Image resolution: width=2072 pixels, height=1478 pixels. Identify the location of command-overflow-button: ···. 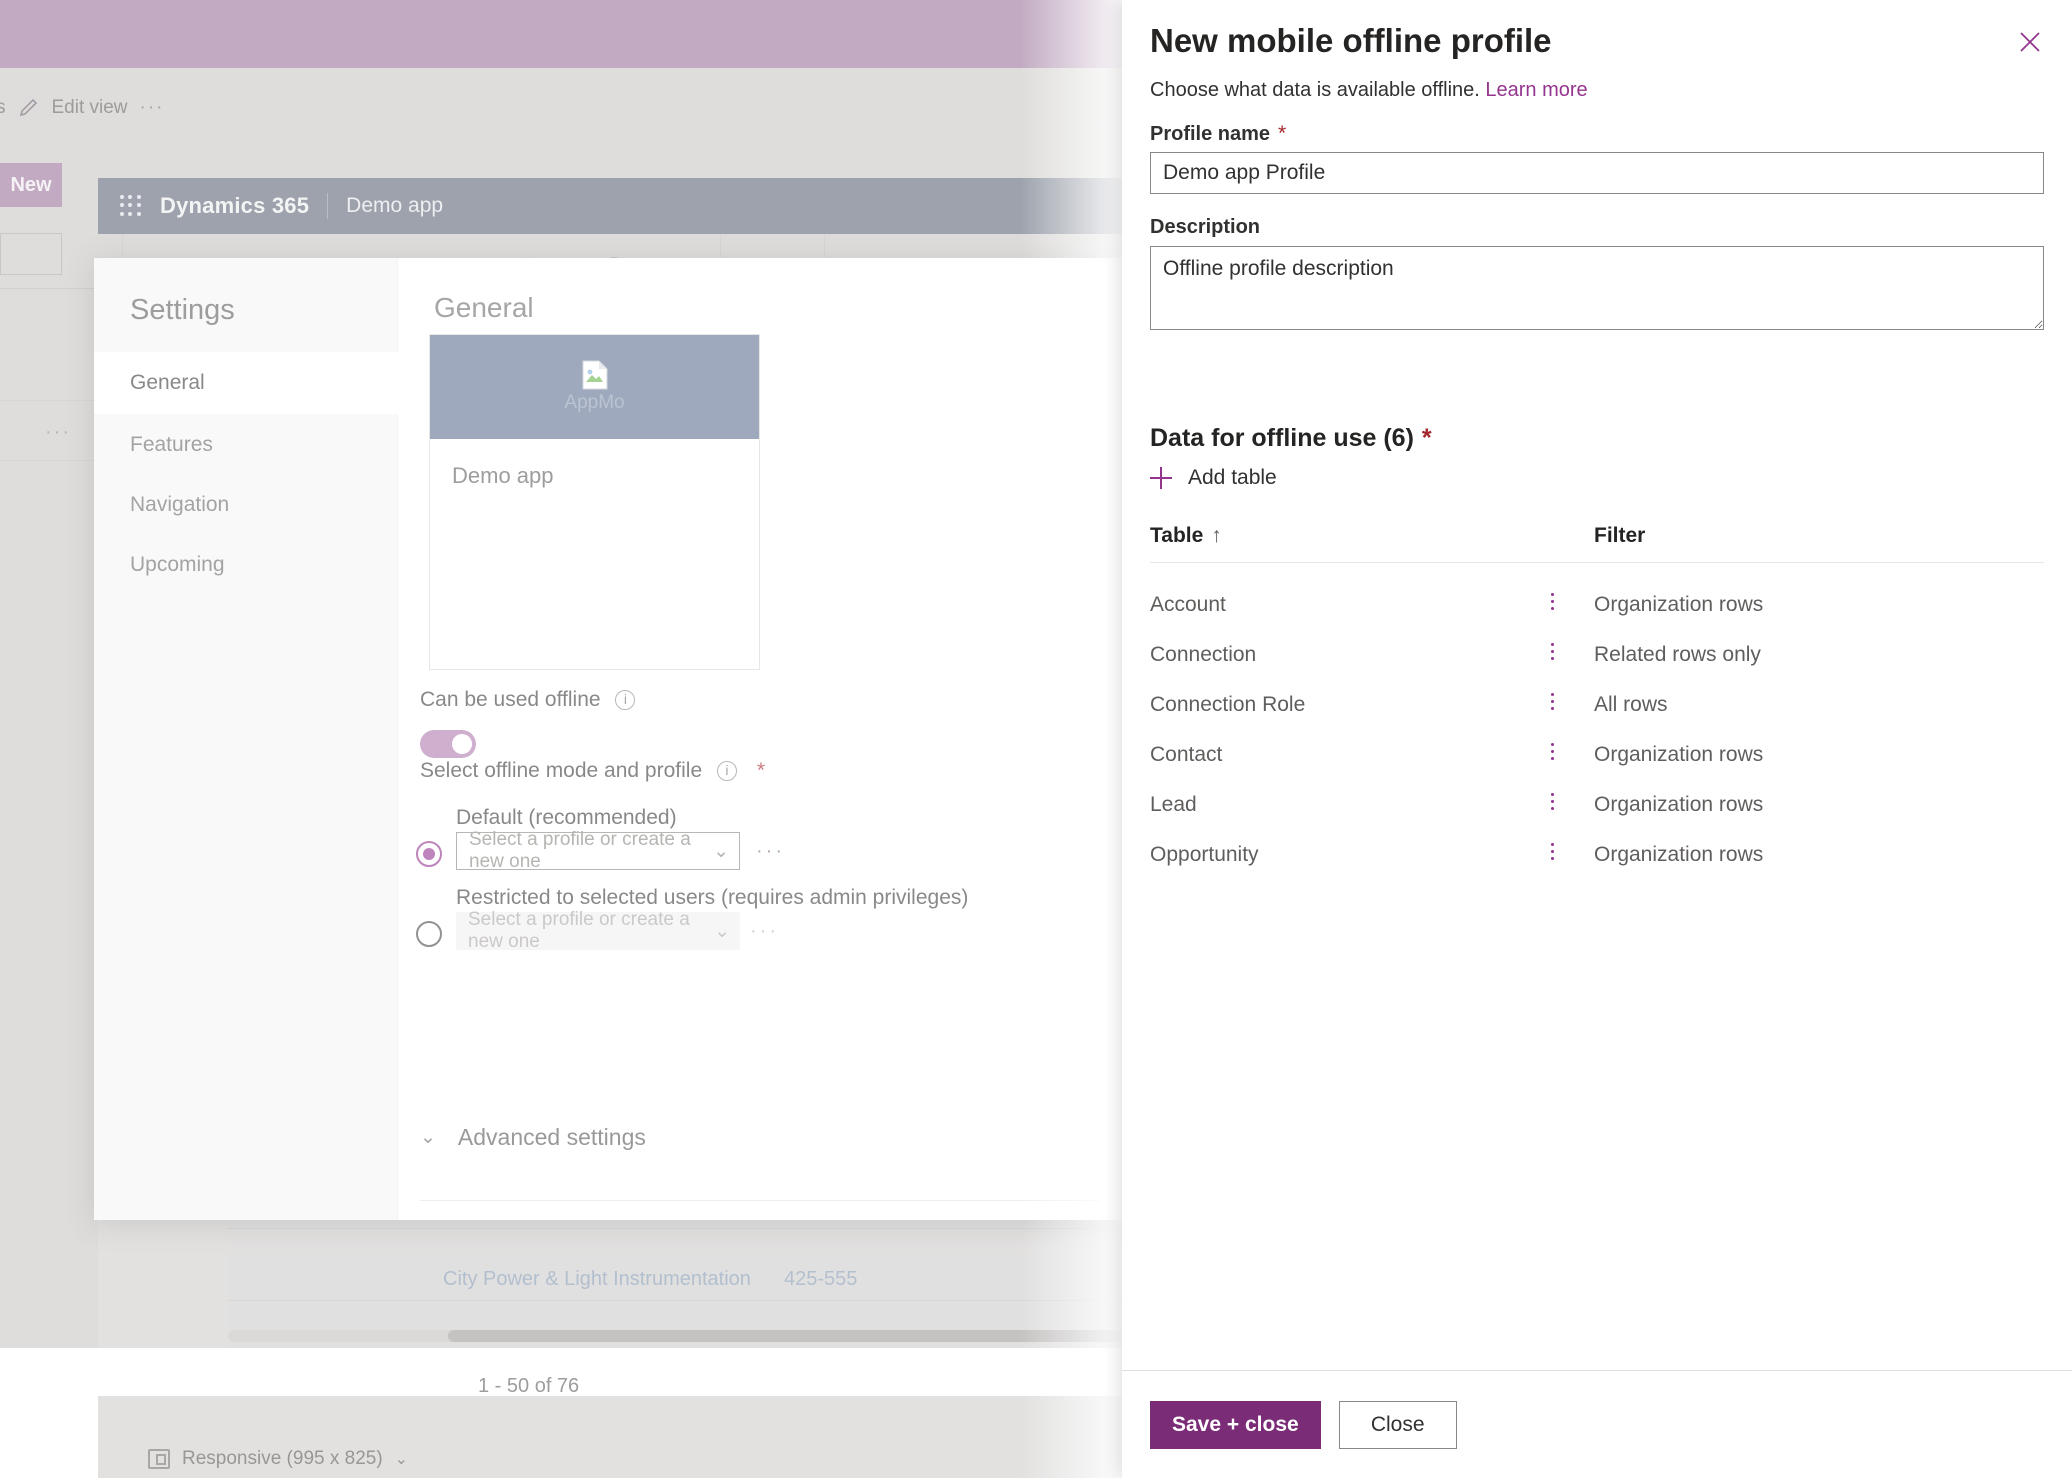
(152, 107).